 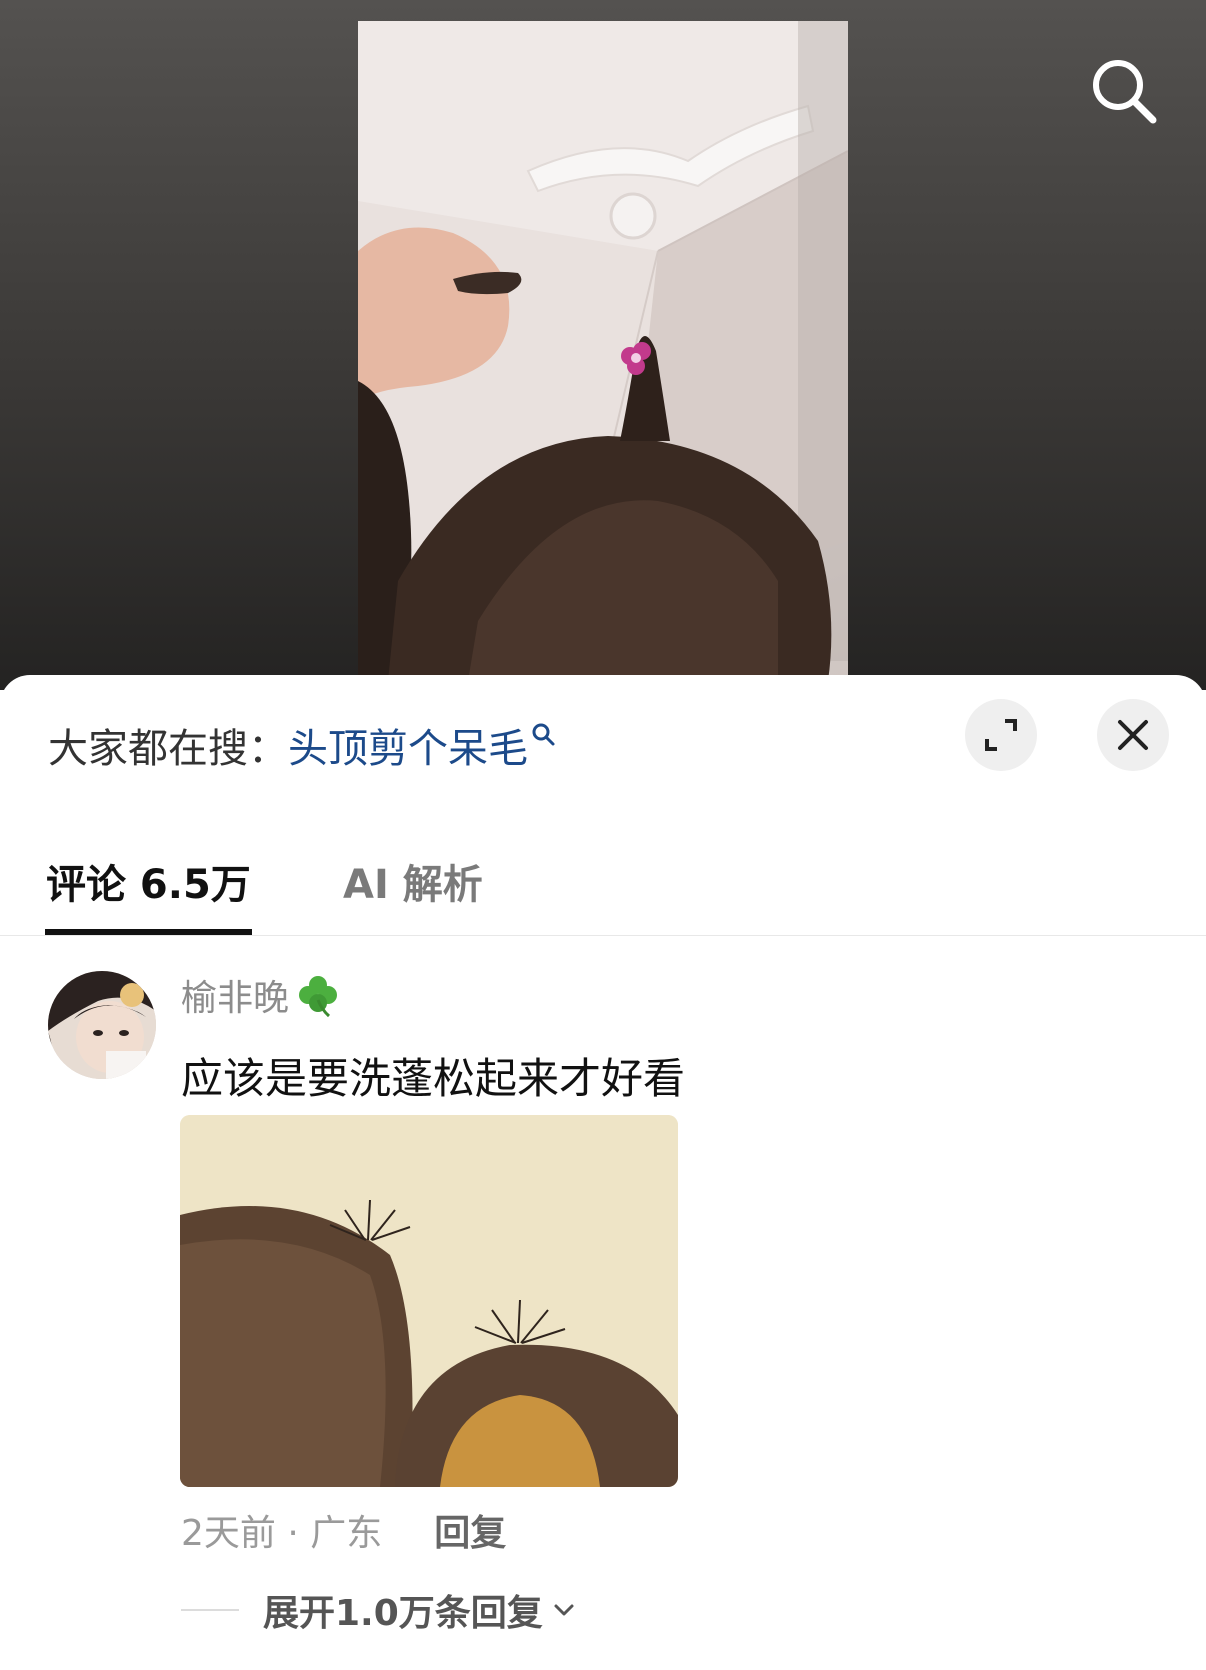 I want to click on avatar, so click(x=102, y=1025).